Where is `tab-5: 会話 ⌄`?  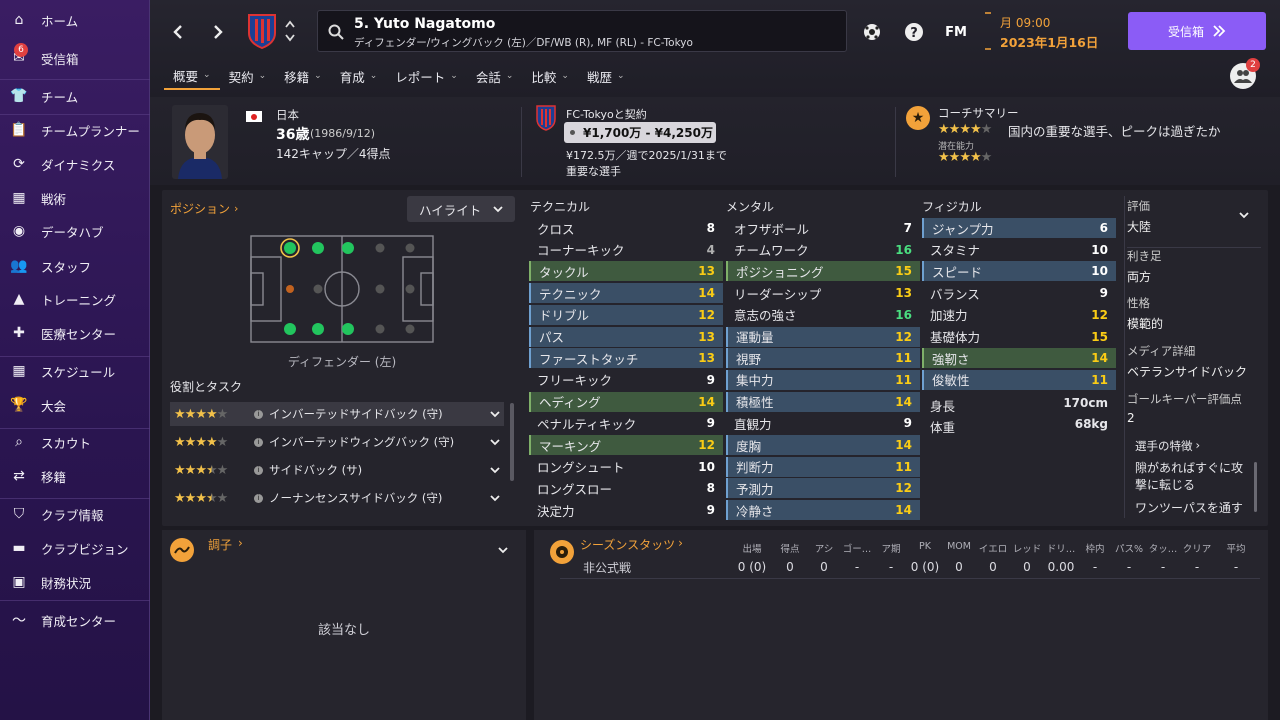 tab-5: 会話 ⌄ is located at coordinates (495, 76).